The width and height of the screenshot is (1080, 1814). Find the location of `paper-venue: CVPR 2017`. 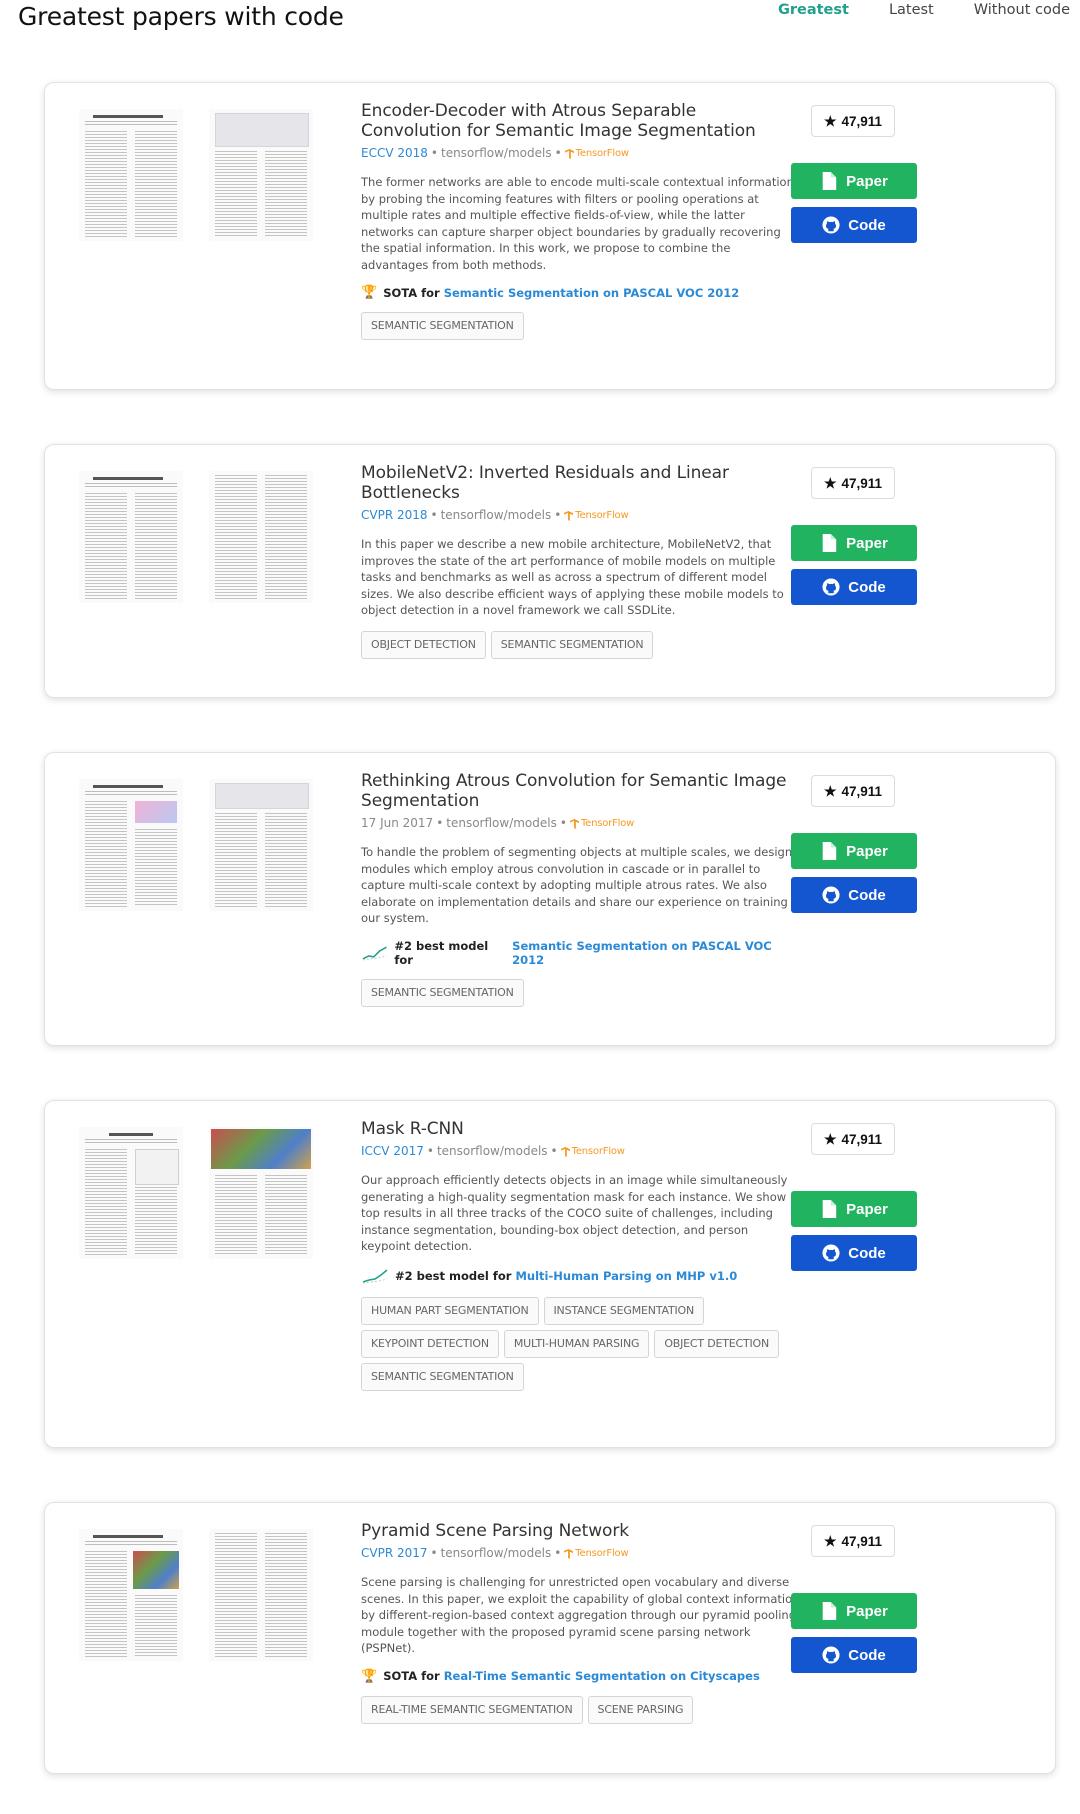

paper-venue: CVPR 2017 is located at coordinates (394, 1553).